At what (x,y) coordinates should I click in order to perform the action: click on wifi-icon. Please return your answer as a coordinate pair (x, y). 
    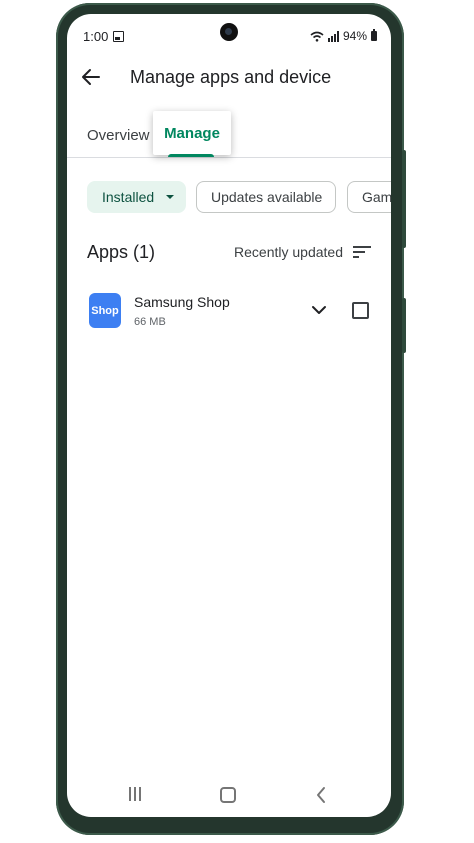
    Looking at the image, I should click on (317, 36).